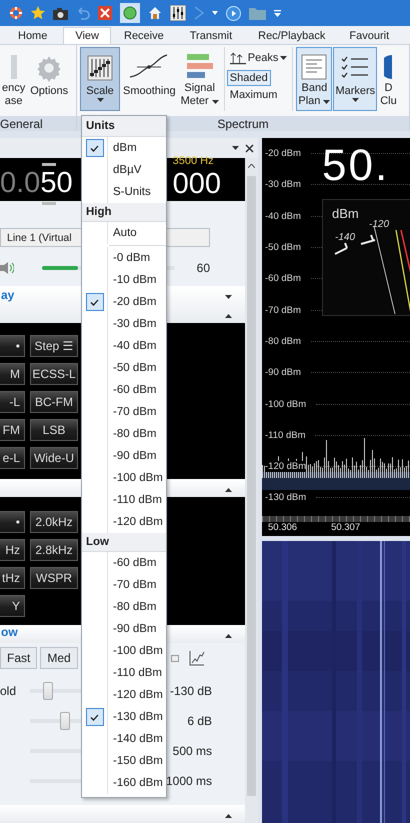 This screenshot has width=410, height=823. I want to click on menu-header: Units, so click(124, 126).